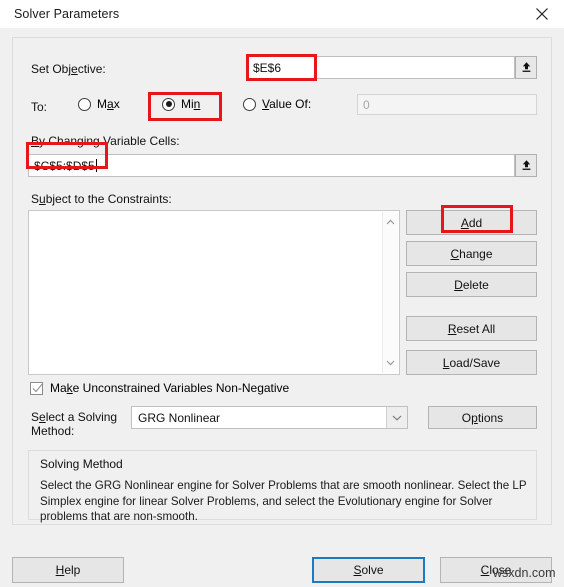 Image resolution: width=564 pixels, height=587 pixels. I want to click on to-label: To:, so click(39, 107).